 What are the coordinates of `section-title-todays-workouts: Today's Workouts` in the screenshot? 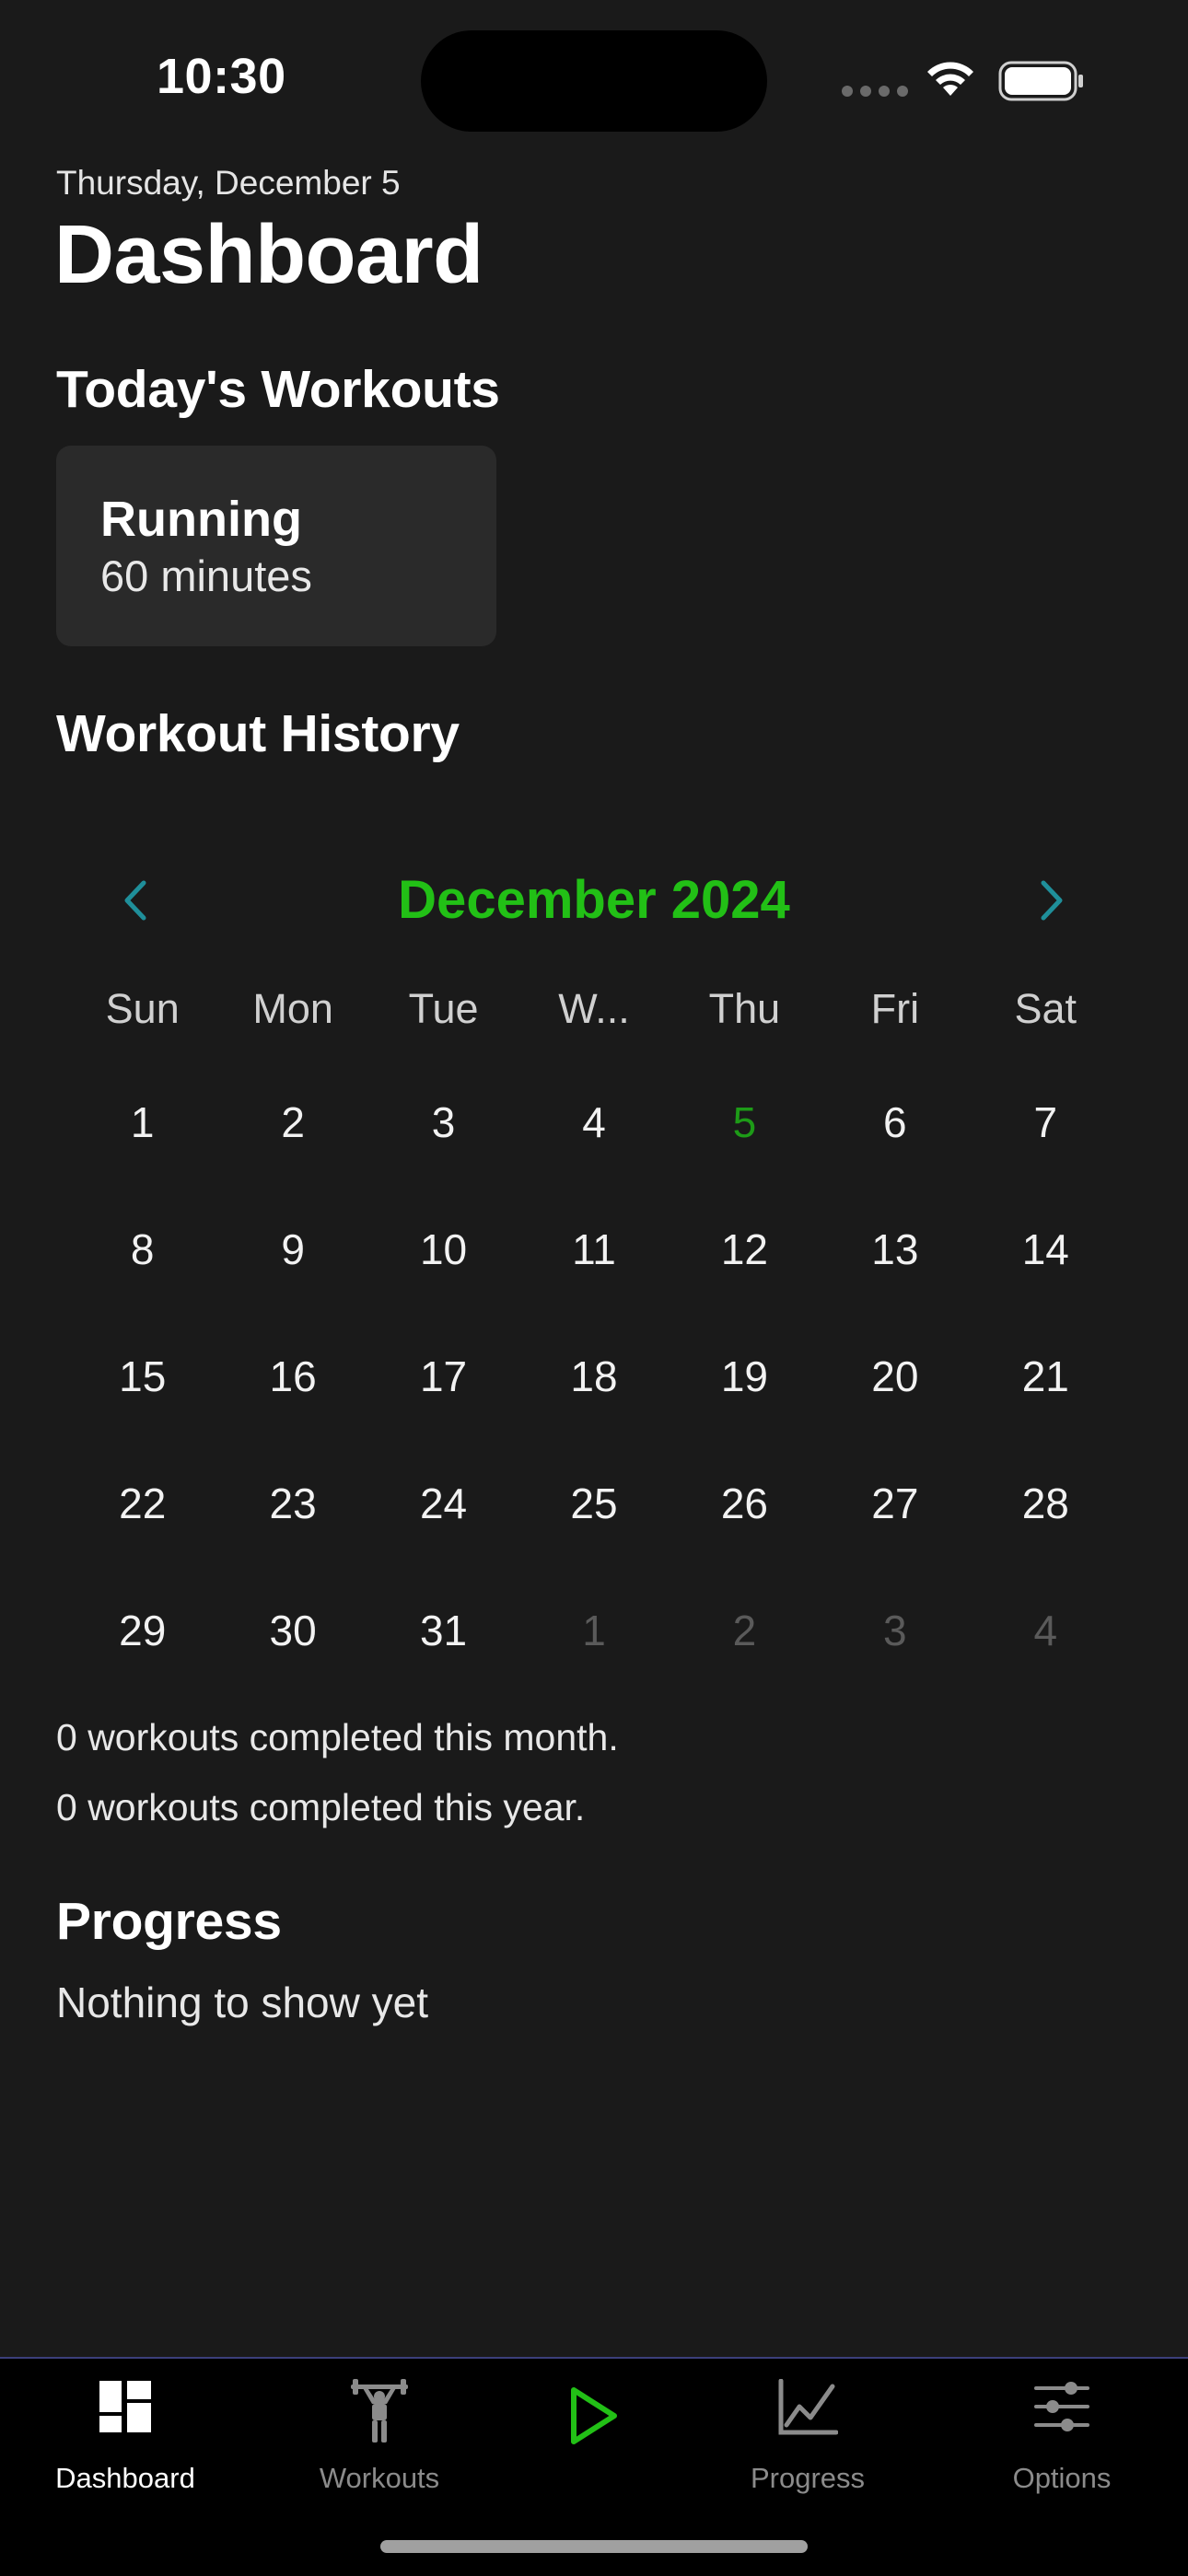 It's located at (278, 389).